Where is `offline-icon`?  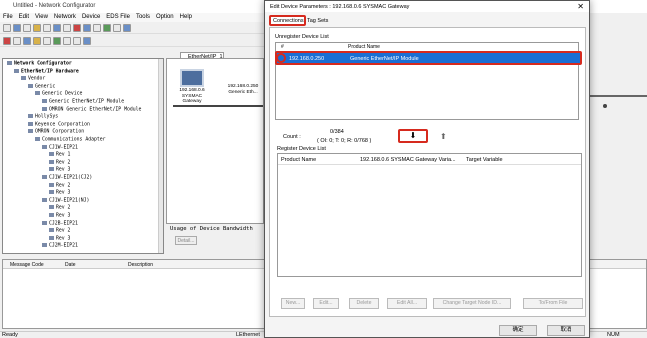 offline-icon is located at coordinates (17, 40).